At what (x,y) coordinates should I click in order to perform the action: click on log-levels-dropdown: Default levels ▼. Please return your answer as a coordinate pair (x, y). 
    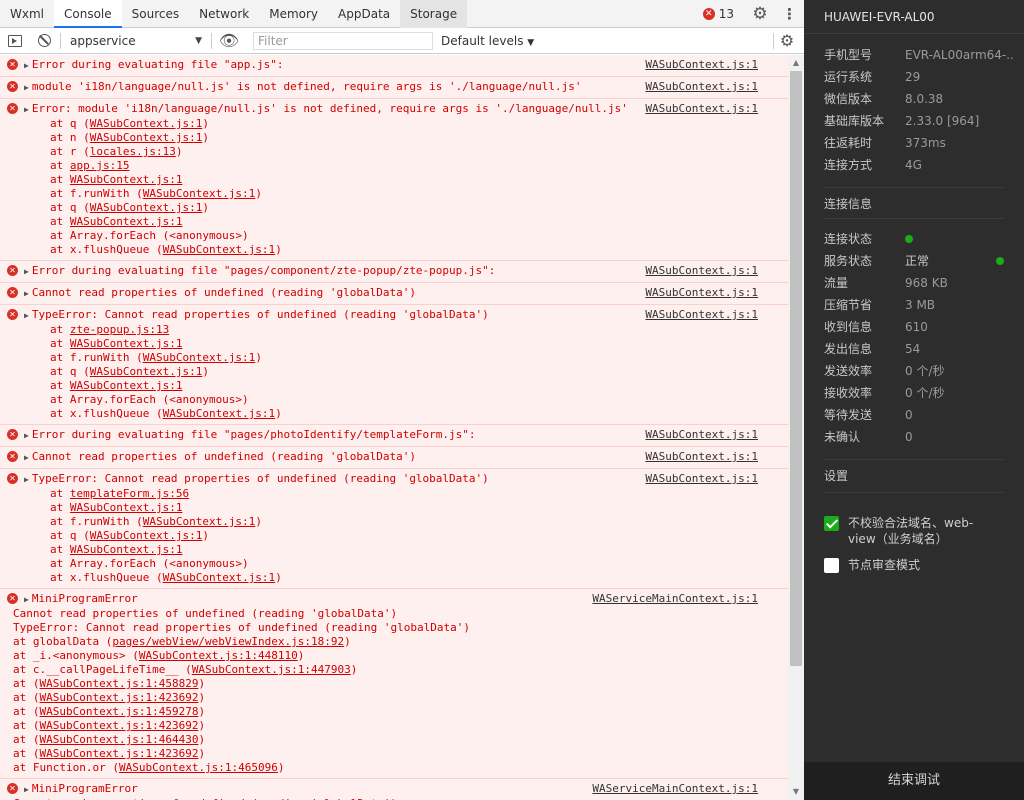
    Looking at the image, I should click on (487, 41).